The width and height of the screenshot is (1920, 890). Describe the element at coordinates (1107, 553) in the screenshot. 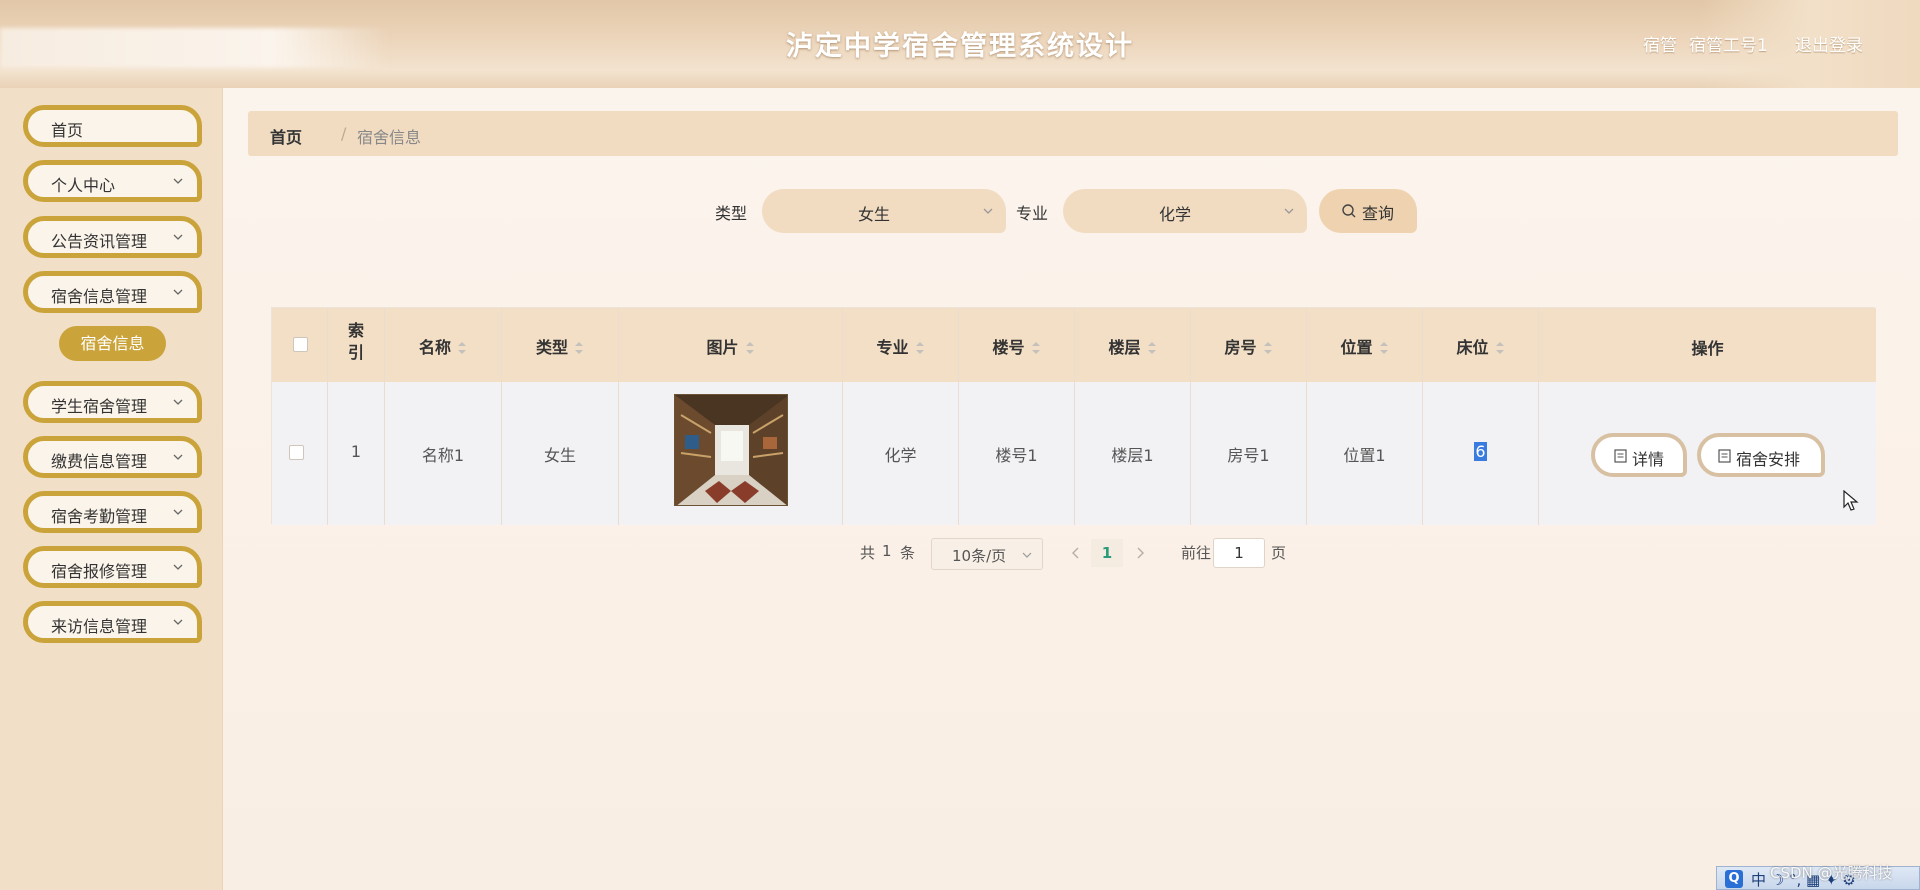

I see `page-number-current: 1` at that location.